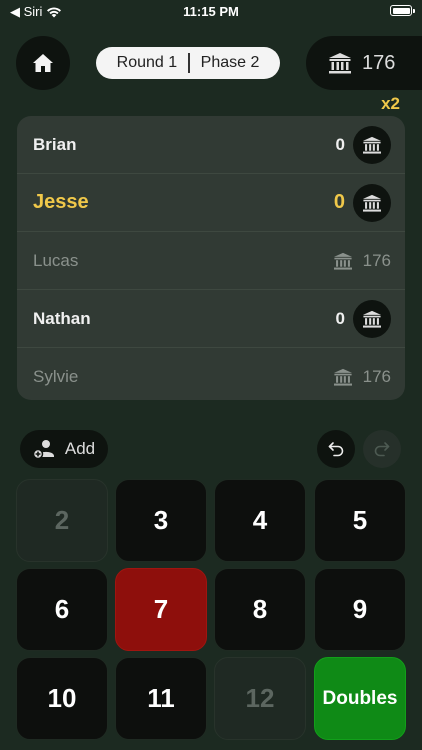 The width and height of the screenshot is (422, 750). I want to click on home-icon, so click(43, 63).